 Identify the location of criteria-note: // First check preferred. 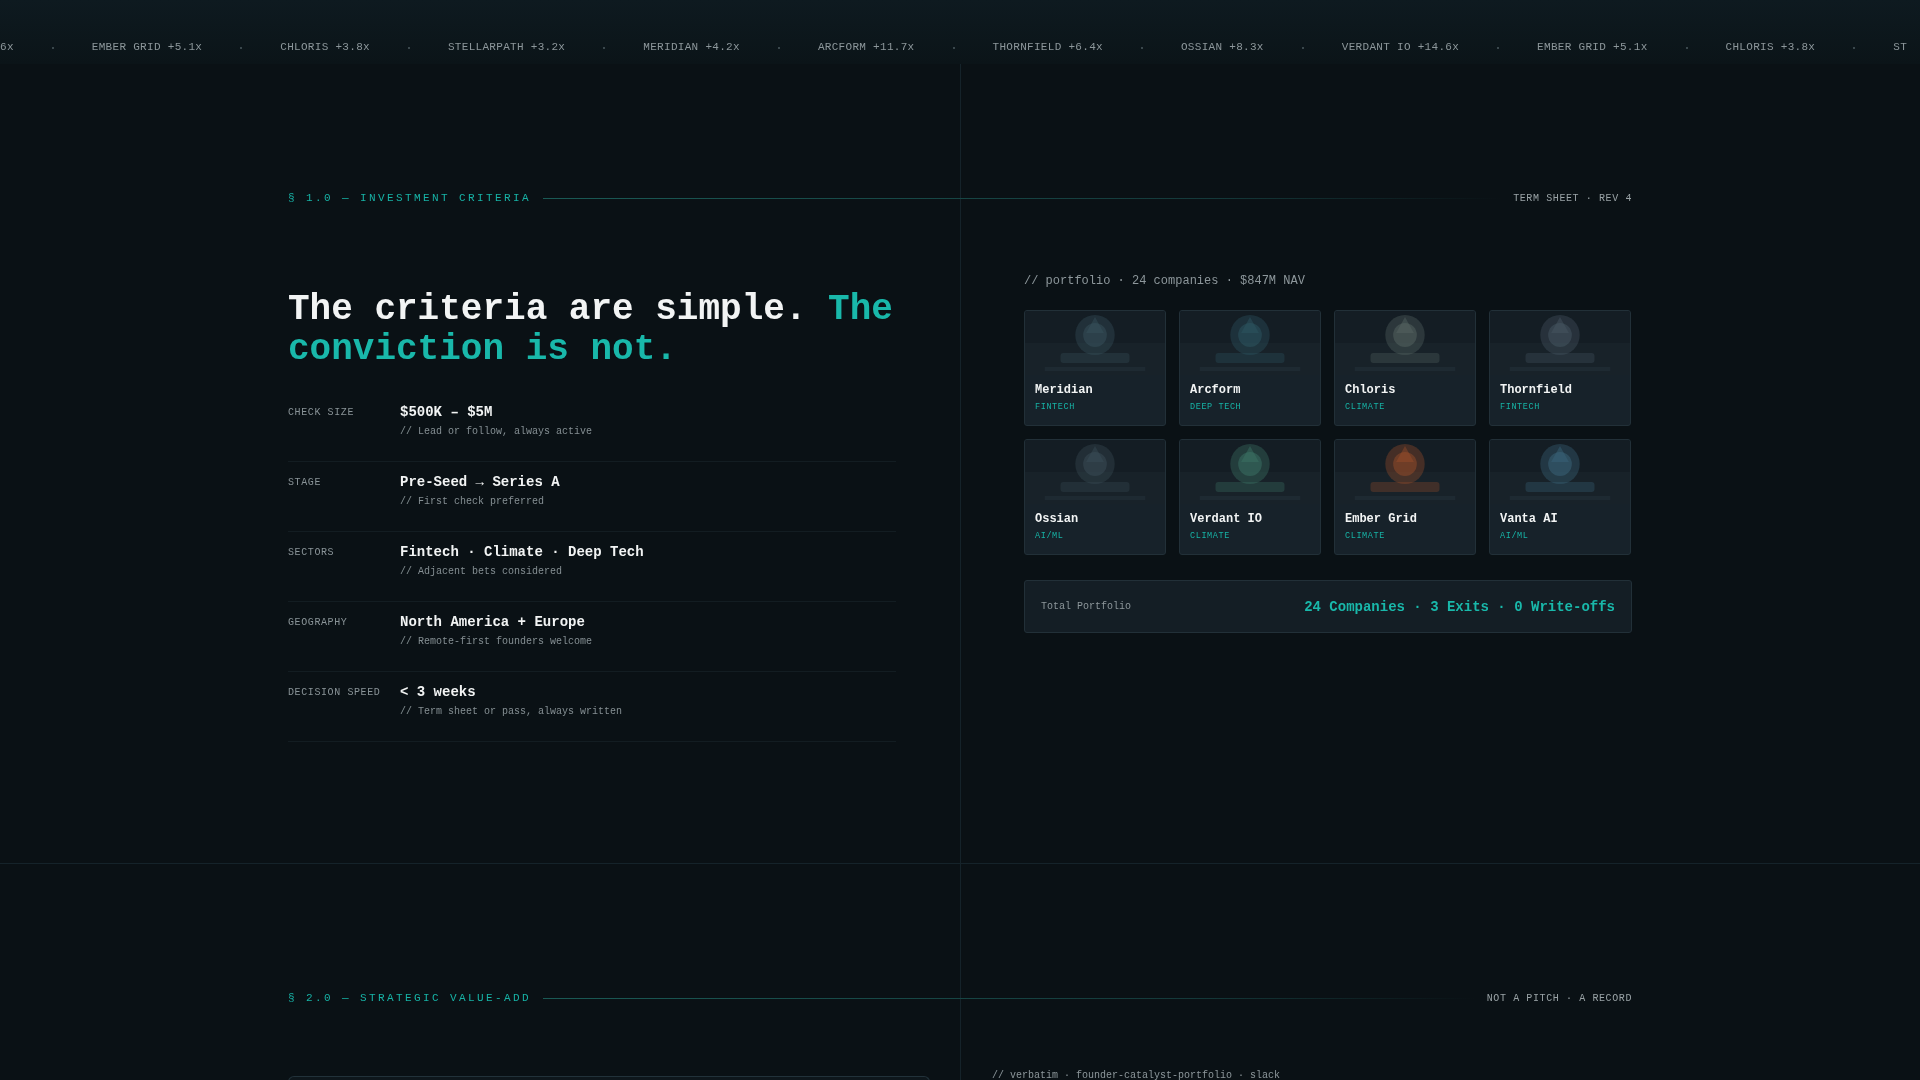
(473, 501).